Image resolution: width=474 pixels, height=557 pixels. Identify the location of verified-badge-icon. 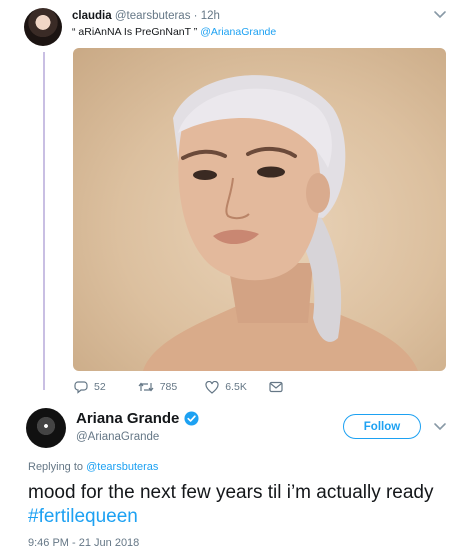
(191, 418).